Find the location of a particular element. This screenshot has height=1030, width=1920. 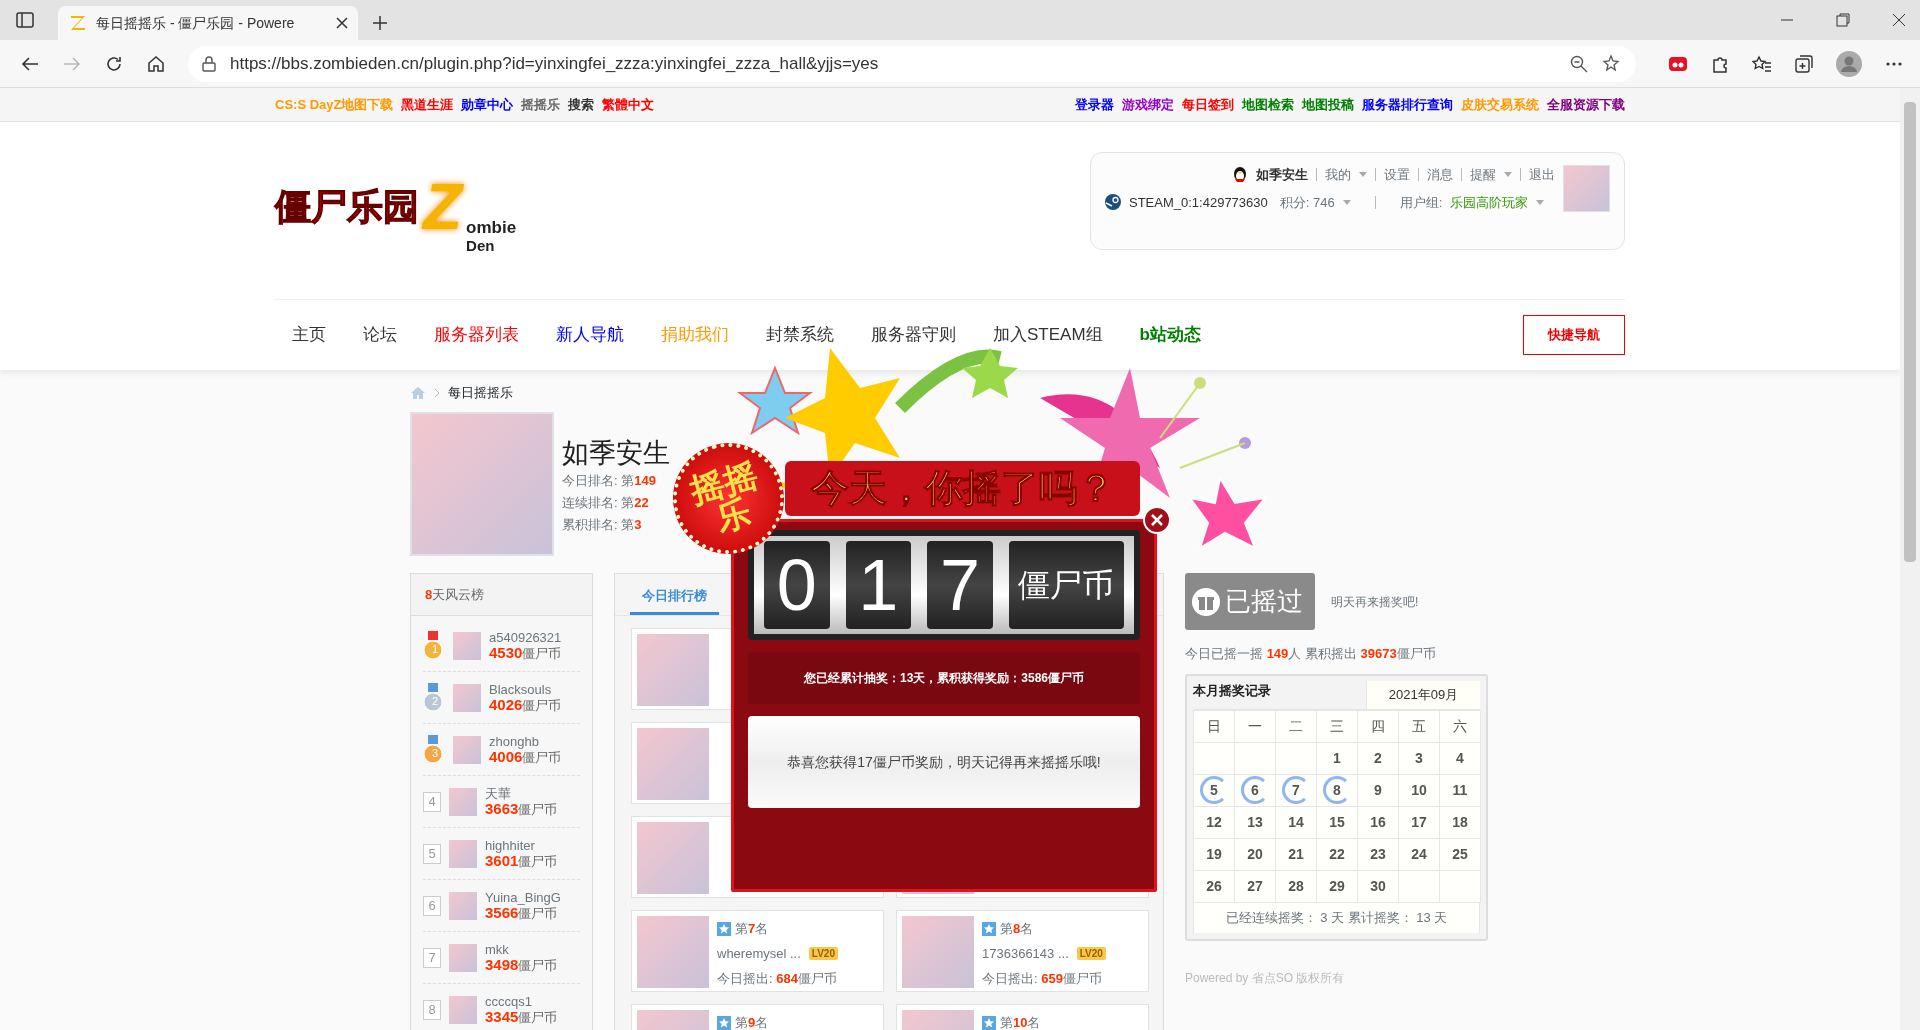

nav-link: b站动态 is located at coordinates (1170, 334).